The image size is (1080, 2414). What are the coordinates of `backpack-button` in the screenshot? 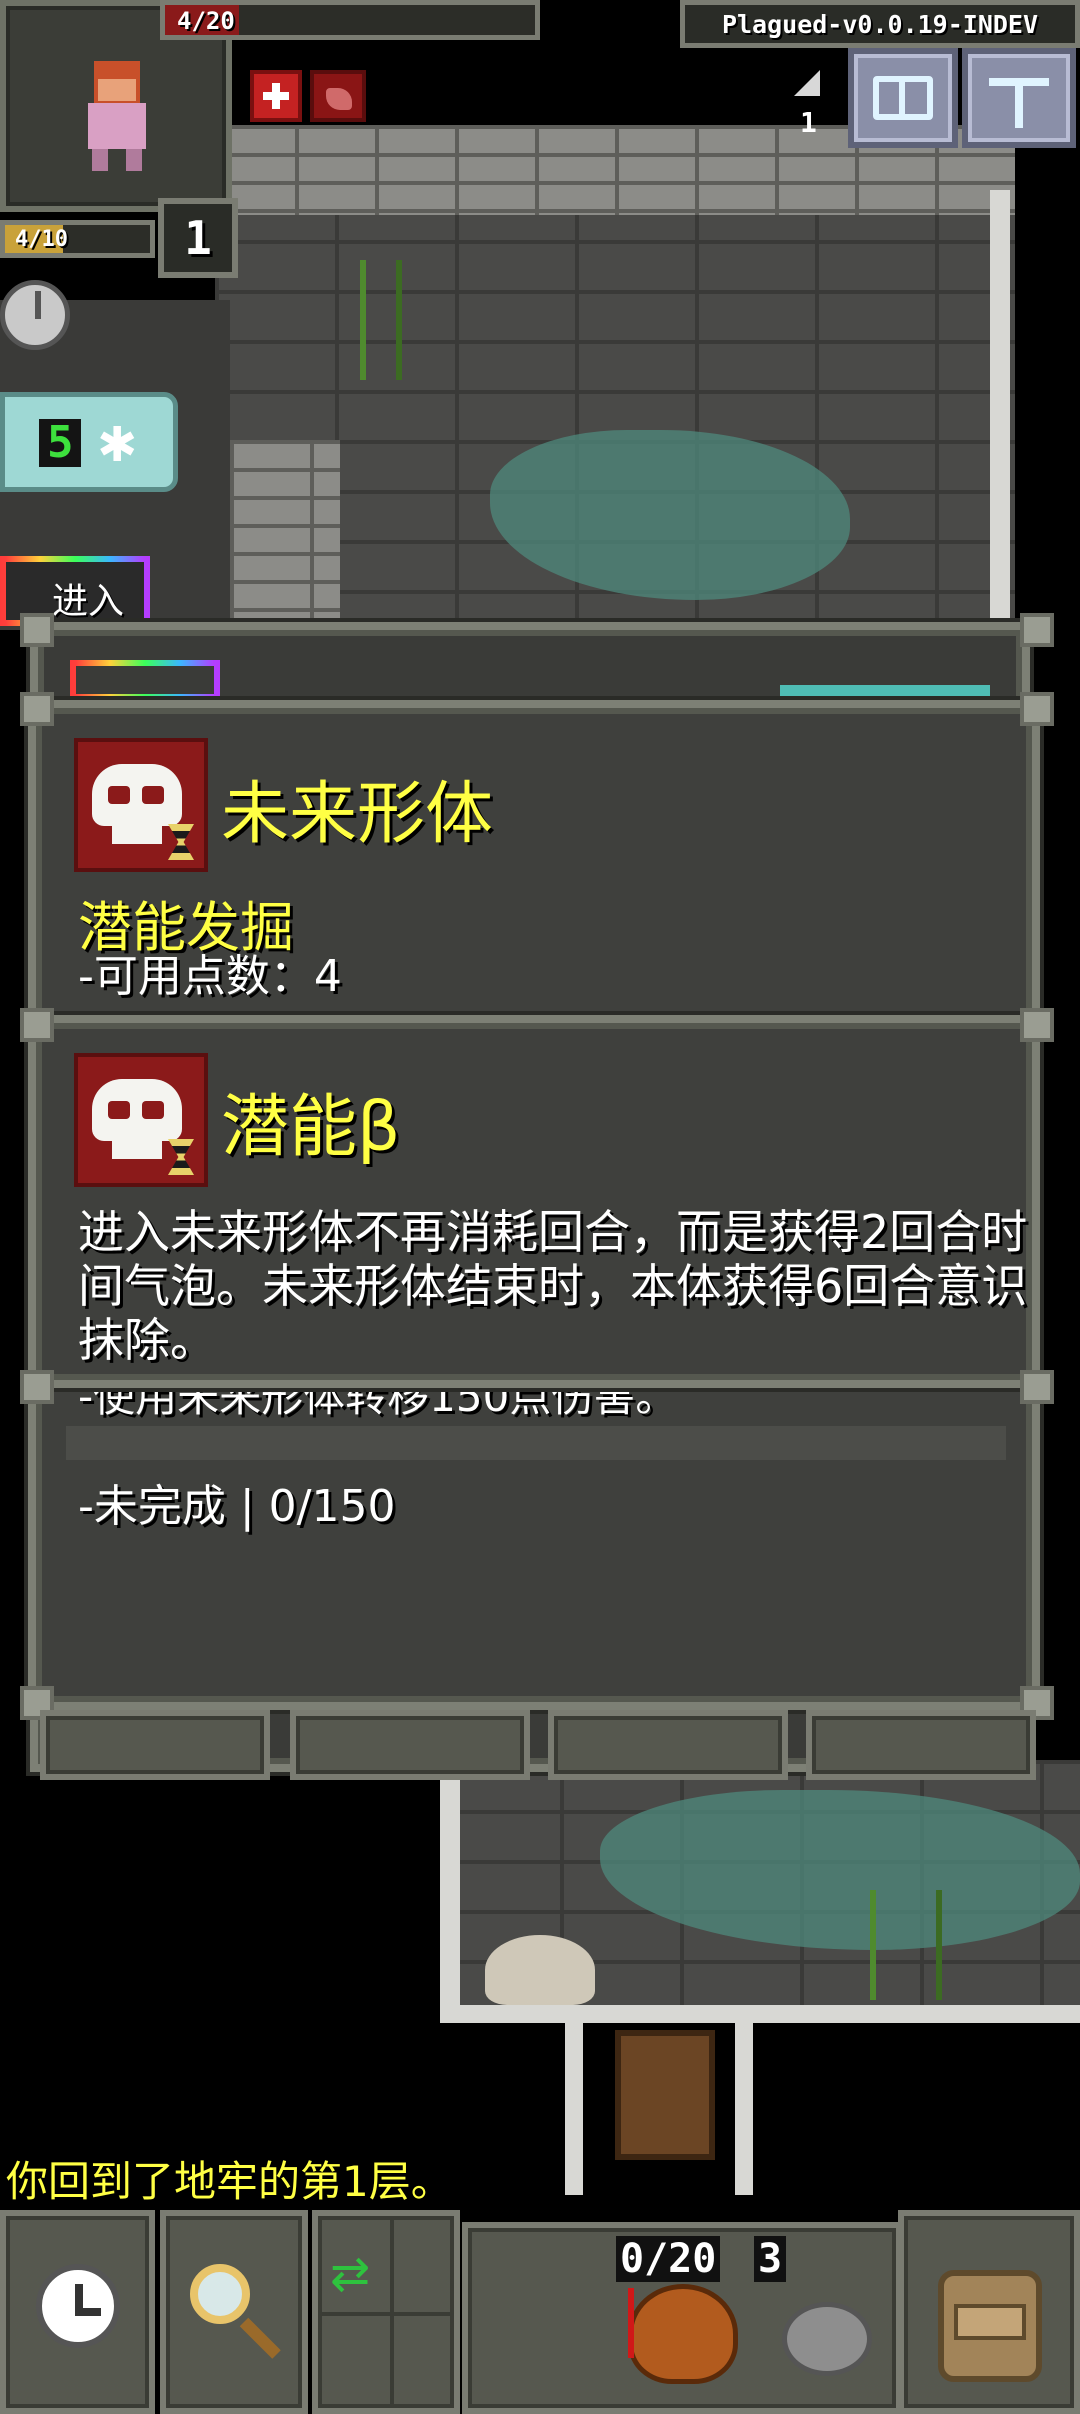 It's located at (989, 2312).